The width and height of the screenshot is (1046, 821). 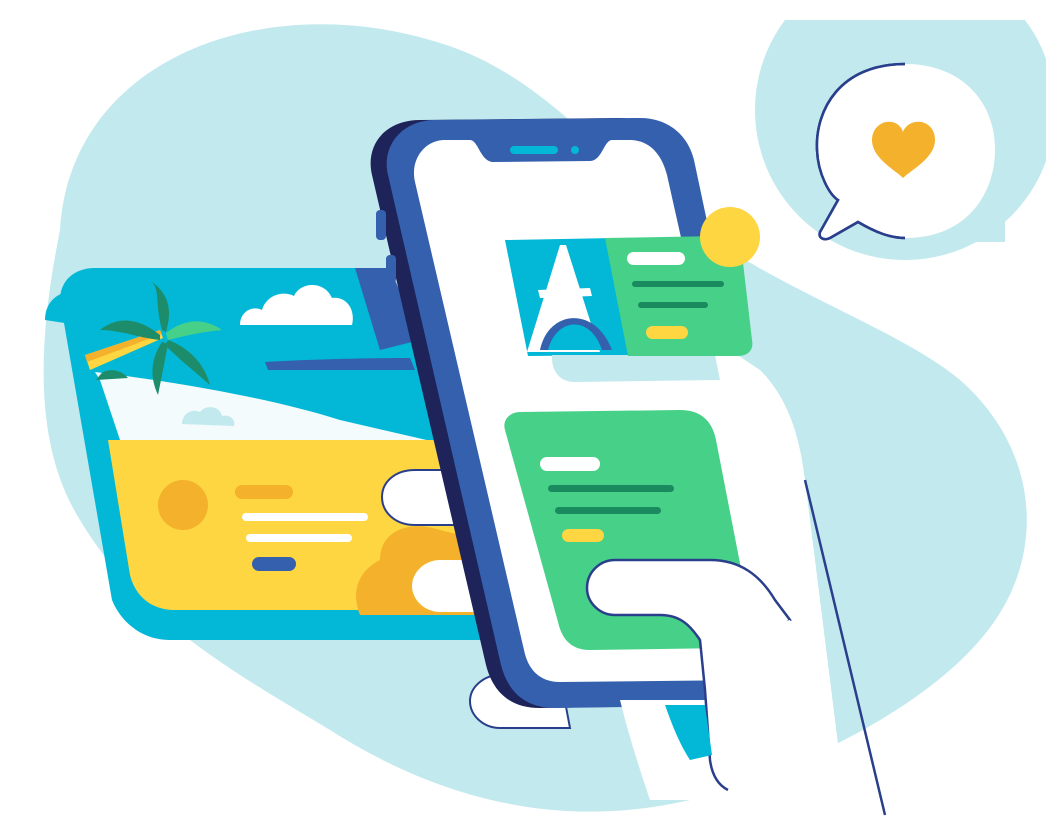 I want to click on green-card-button, so click(x=583, y=535).